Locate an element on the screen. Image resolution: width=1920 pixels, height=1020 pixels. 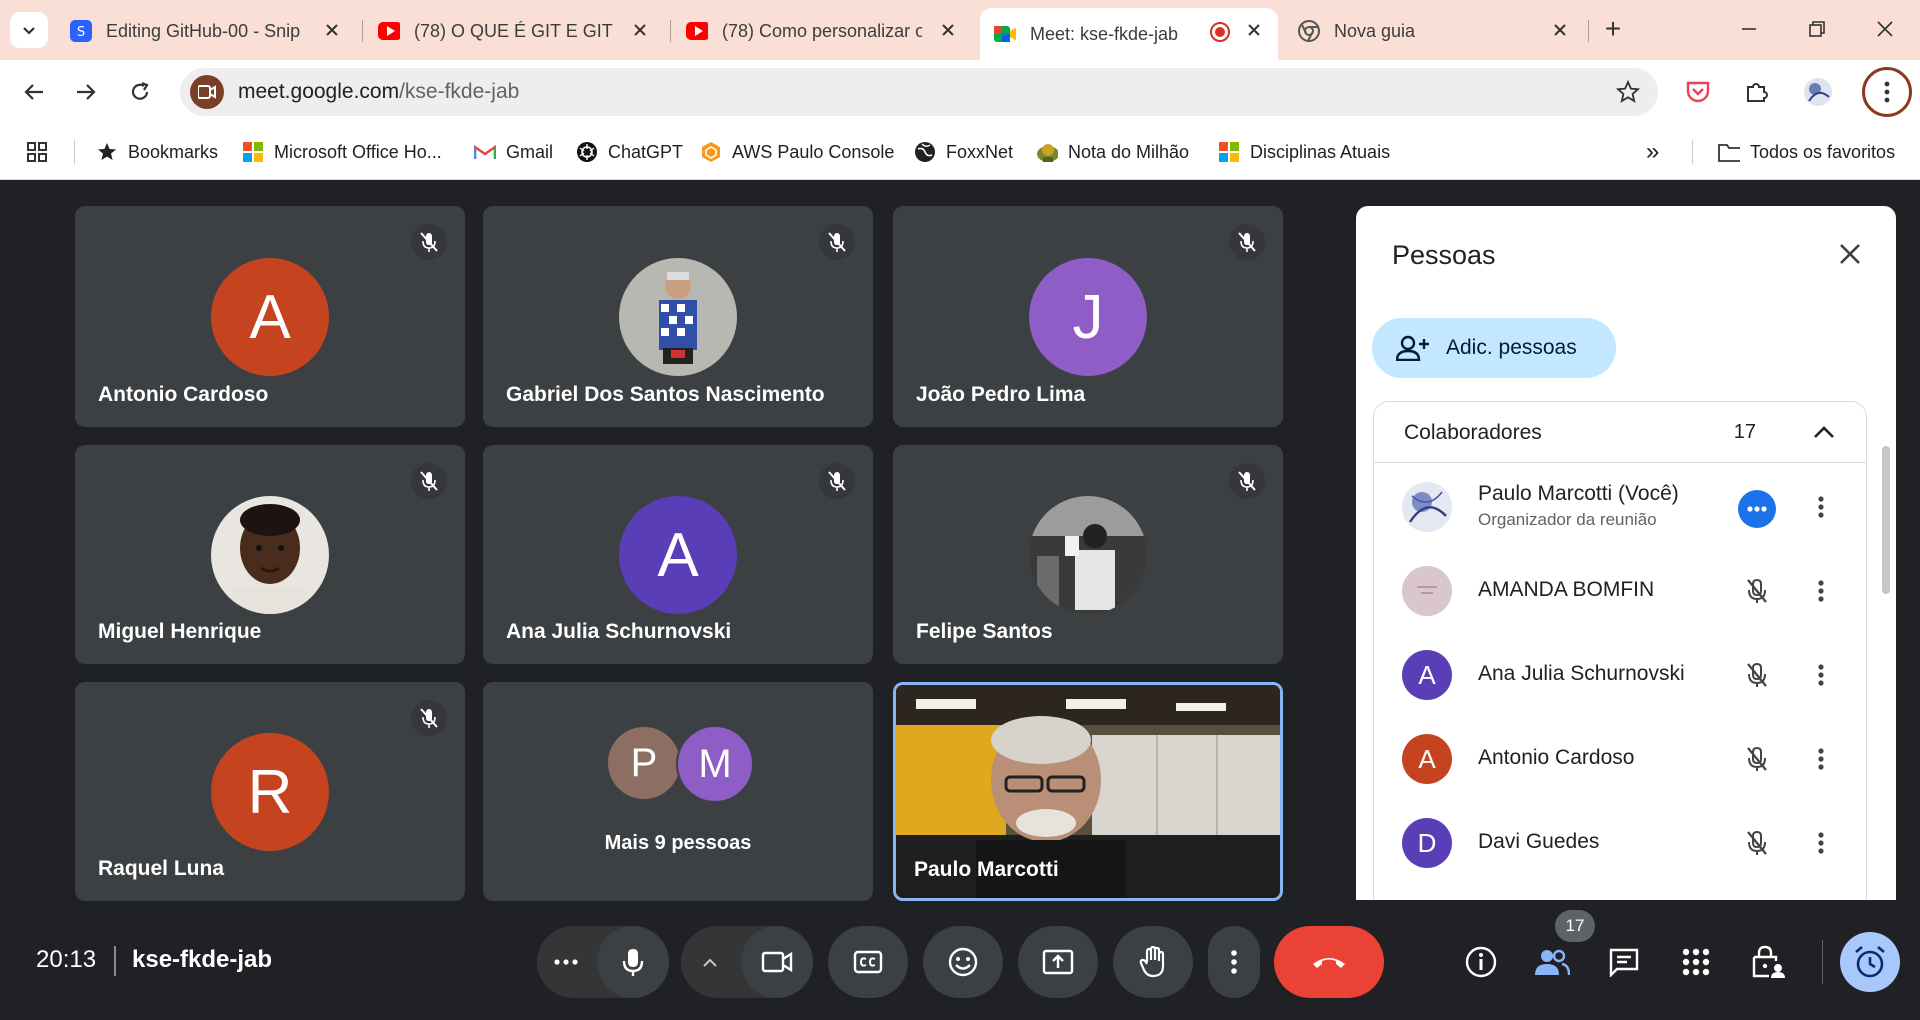
new-tab-button: + is located at coordinates (1613, 28).